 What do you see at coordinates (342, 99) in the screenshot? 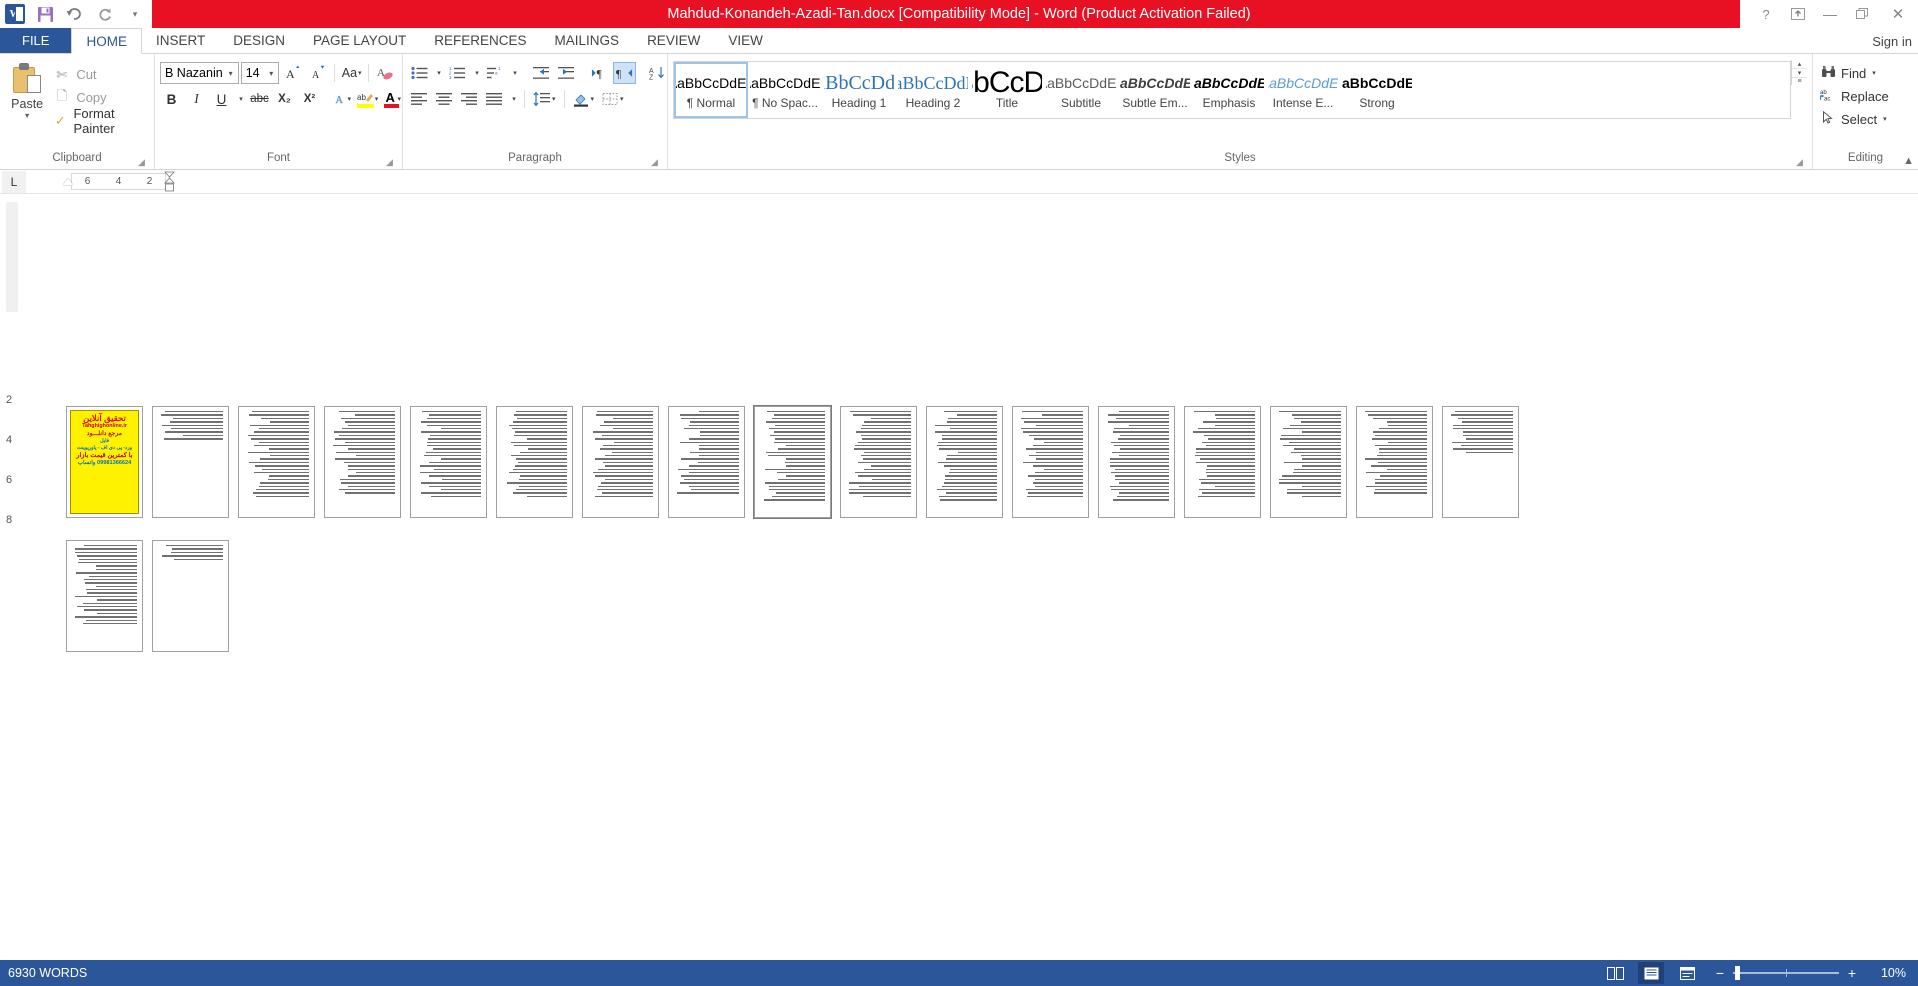
I see `text-effects-button: A ▾` at bounding box center [342, 99].